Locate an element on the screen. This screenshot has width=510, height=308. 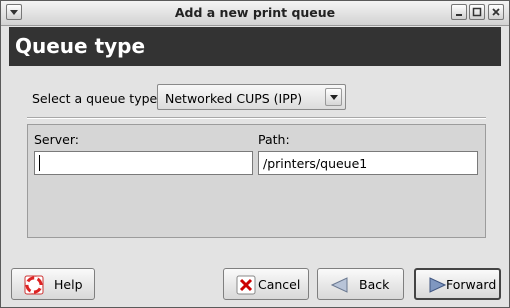
cancel-icon is located at coordinates (246, 285).